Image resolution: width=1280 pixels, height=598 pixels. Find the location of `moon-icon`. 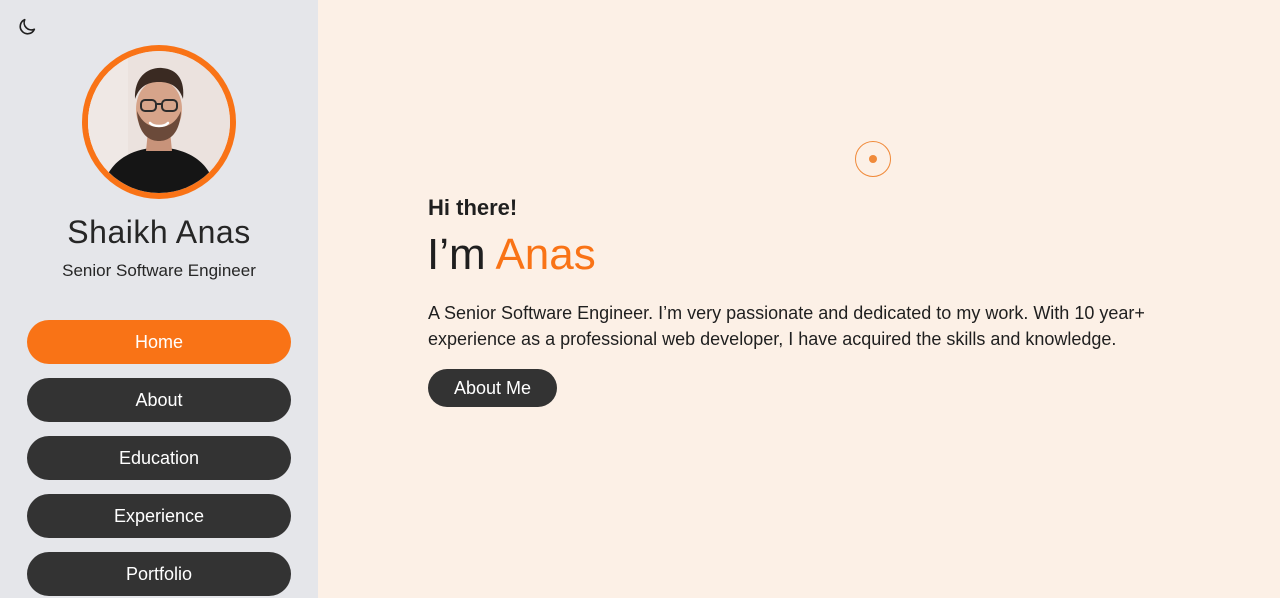

moon-icon is located at coordinates (27, 26).